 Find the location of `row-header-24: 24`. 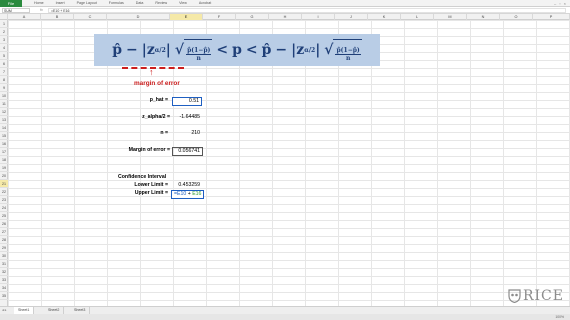

row-header-24: 24 is located at coordinates (4, 208).